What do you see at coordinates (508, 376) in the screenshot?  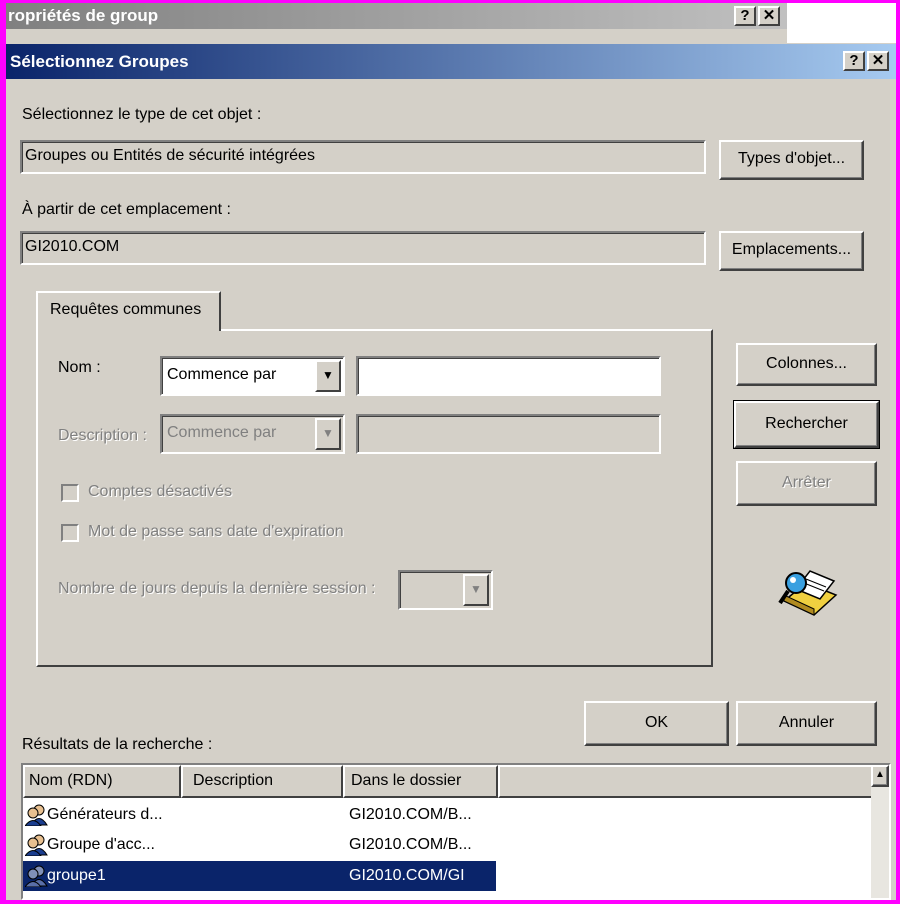 I see `name-input` at bounding box center [508, 376].